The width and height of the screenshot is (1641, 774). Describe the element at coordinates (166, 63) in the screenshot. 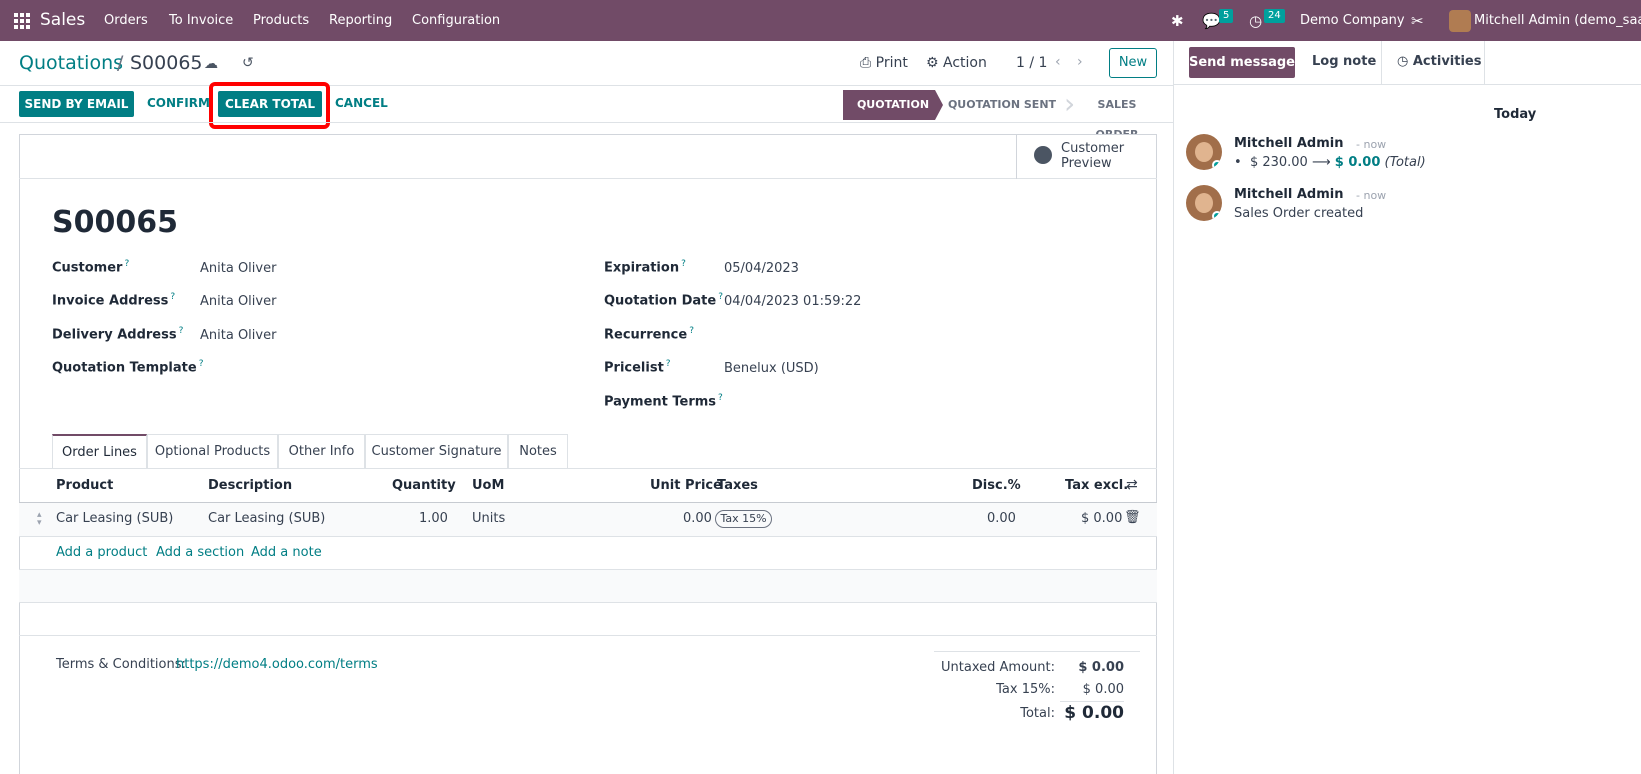

I see `breadcrumb-current-record: S00065` at that location.